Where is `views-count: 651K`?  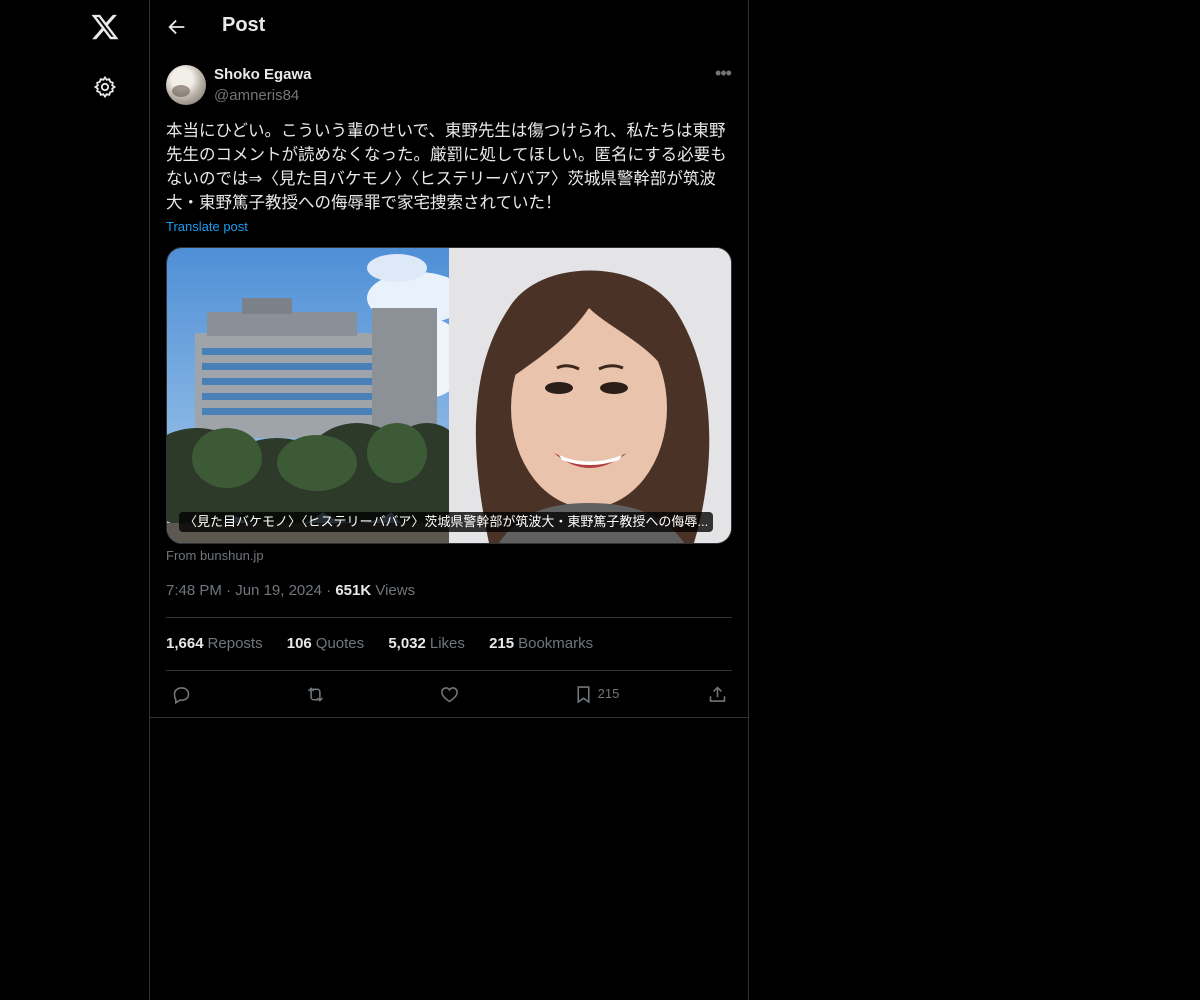 views-count: 651K is located at coordinates (353, 590).